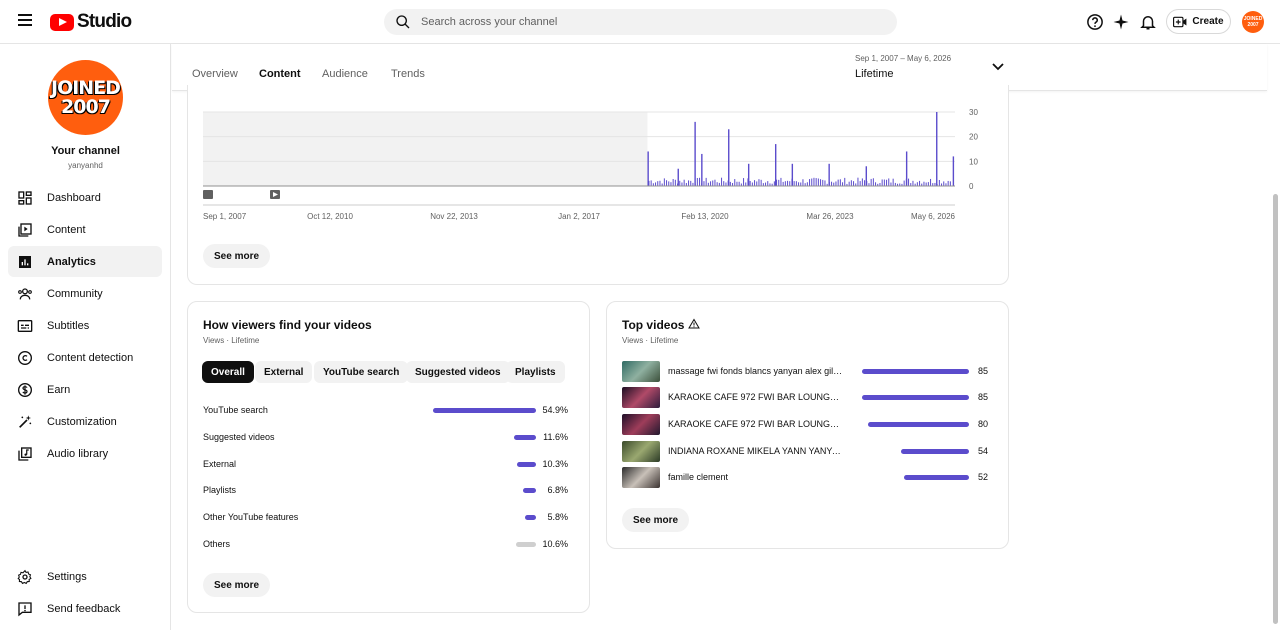  I want to click on chart-x-tick-label: Mar 26, 2023, so click(830, 216).